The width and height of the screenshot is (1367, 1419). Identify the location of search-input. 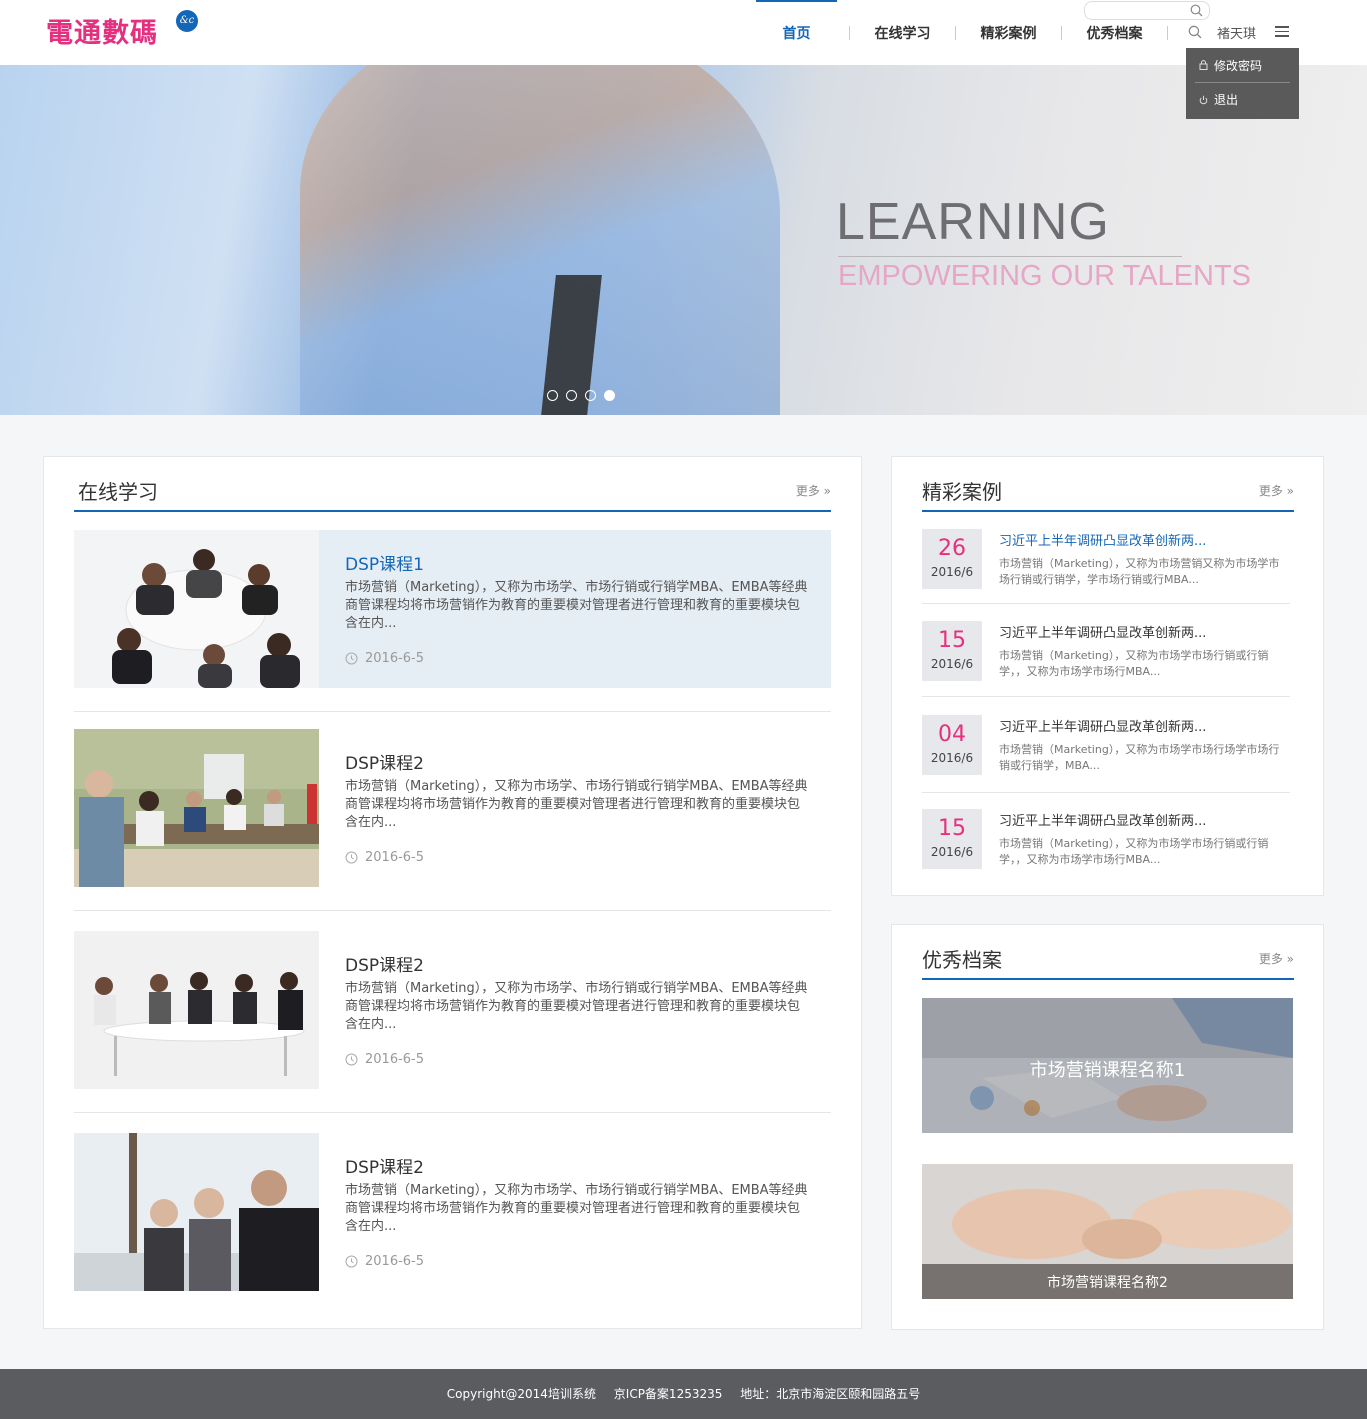
(1135, 14).